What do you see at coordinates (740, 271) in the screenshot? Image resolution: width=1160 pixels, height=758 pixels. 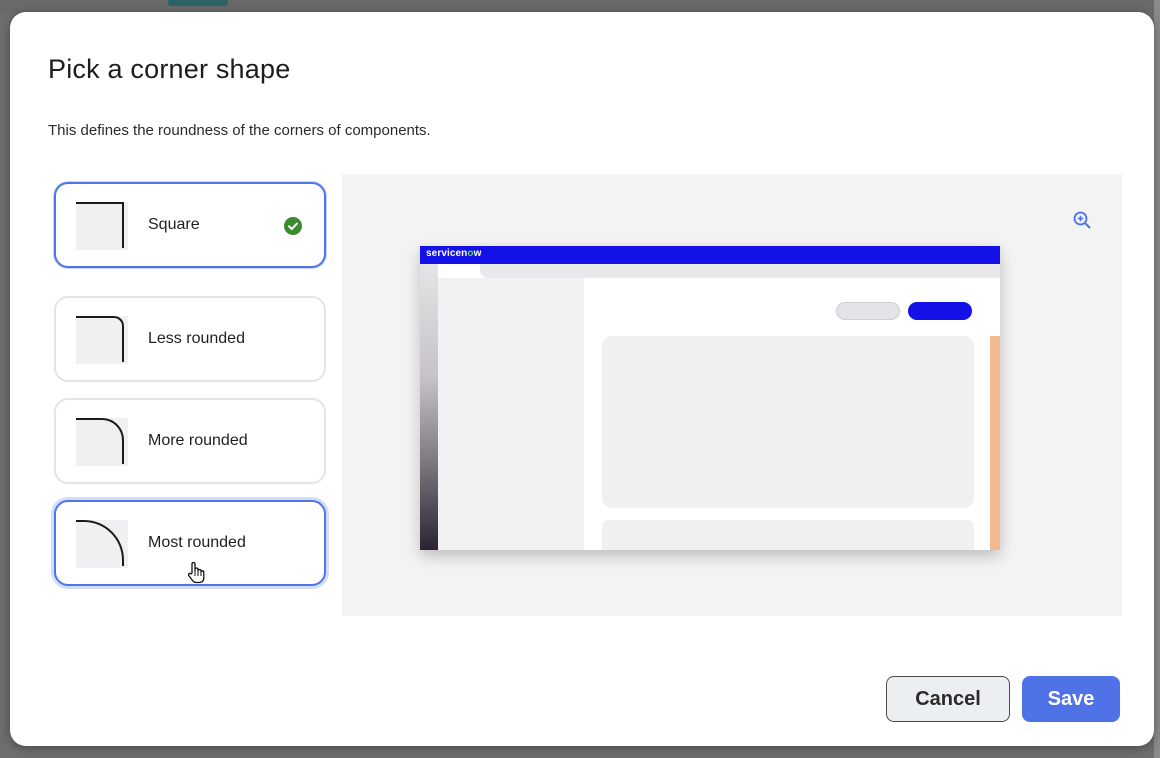 I see `mock-subheader` at bounding box center [740, 271].